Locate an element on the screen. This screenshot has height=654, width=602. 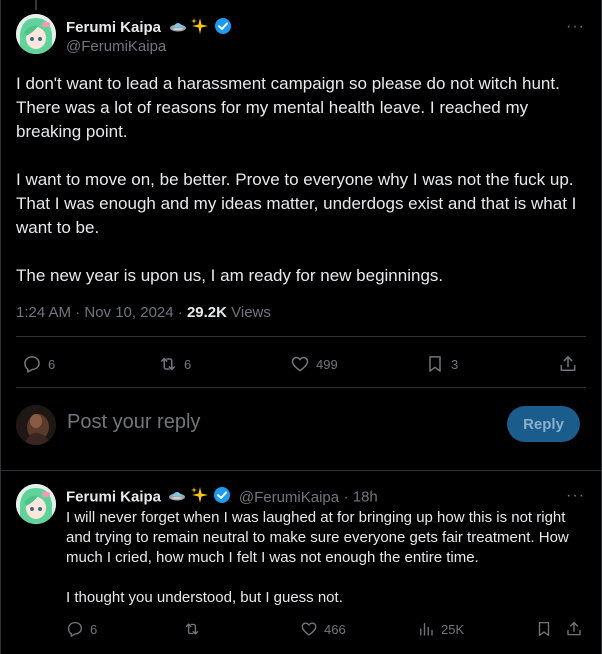
author-avatar is located at coordinates (36, 34).